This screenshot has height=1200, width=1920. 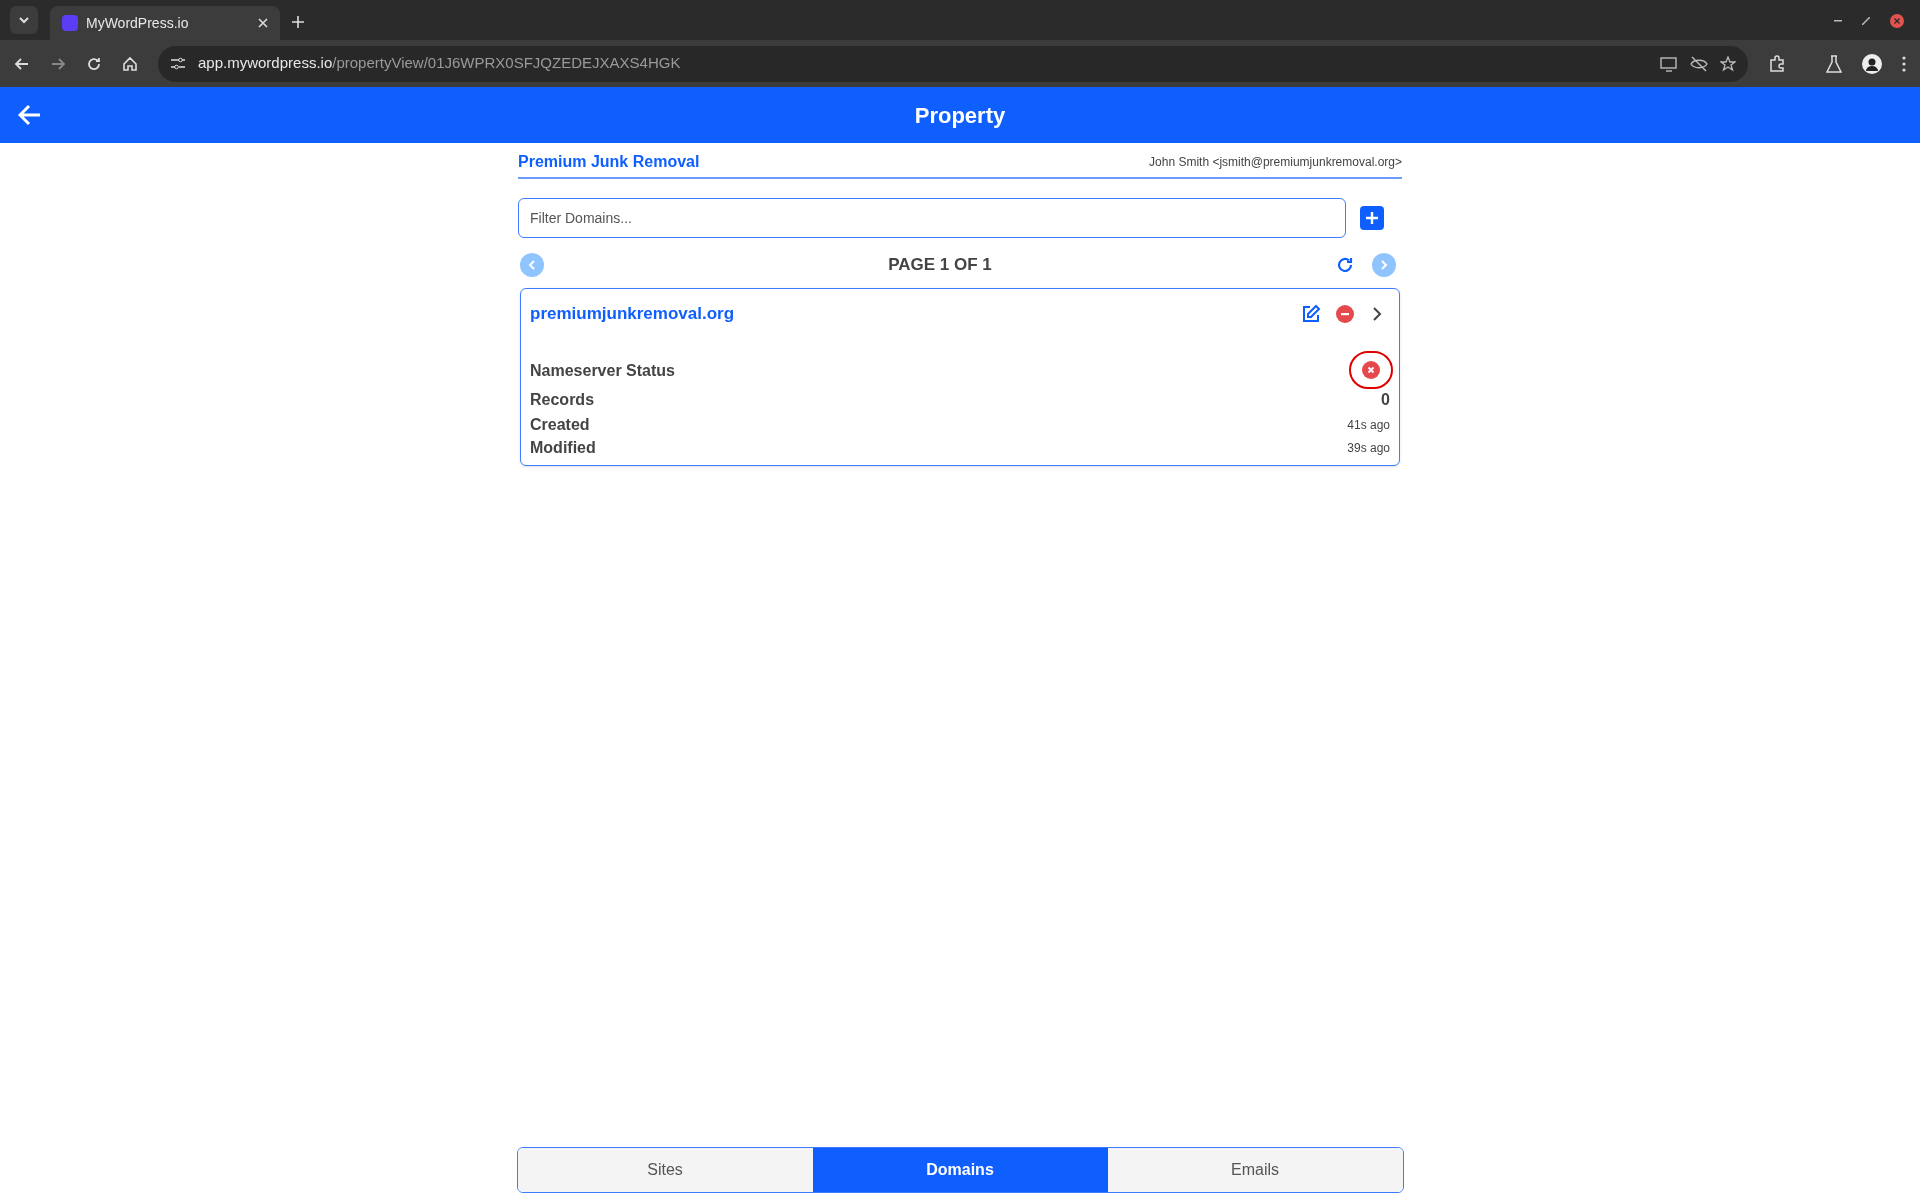 I want to click on url-text: app.mywordpress.io/propertyView/01J6WPRX0SFJQZEDEJXAXS4HGK, so click(x=440, y=63).